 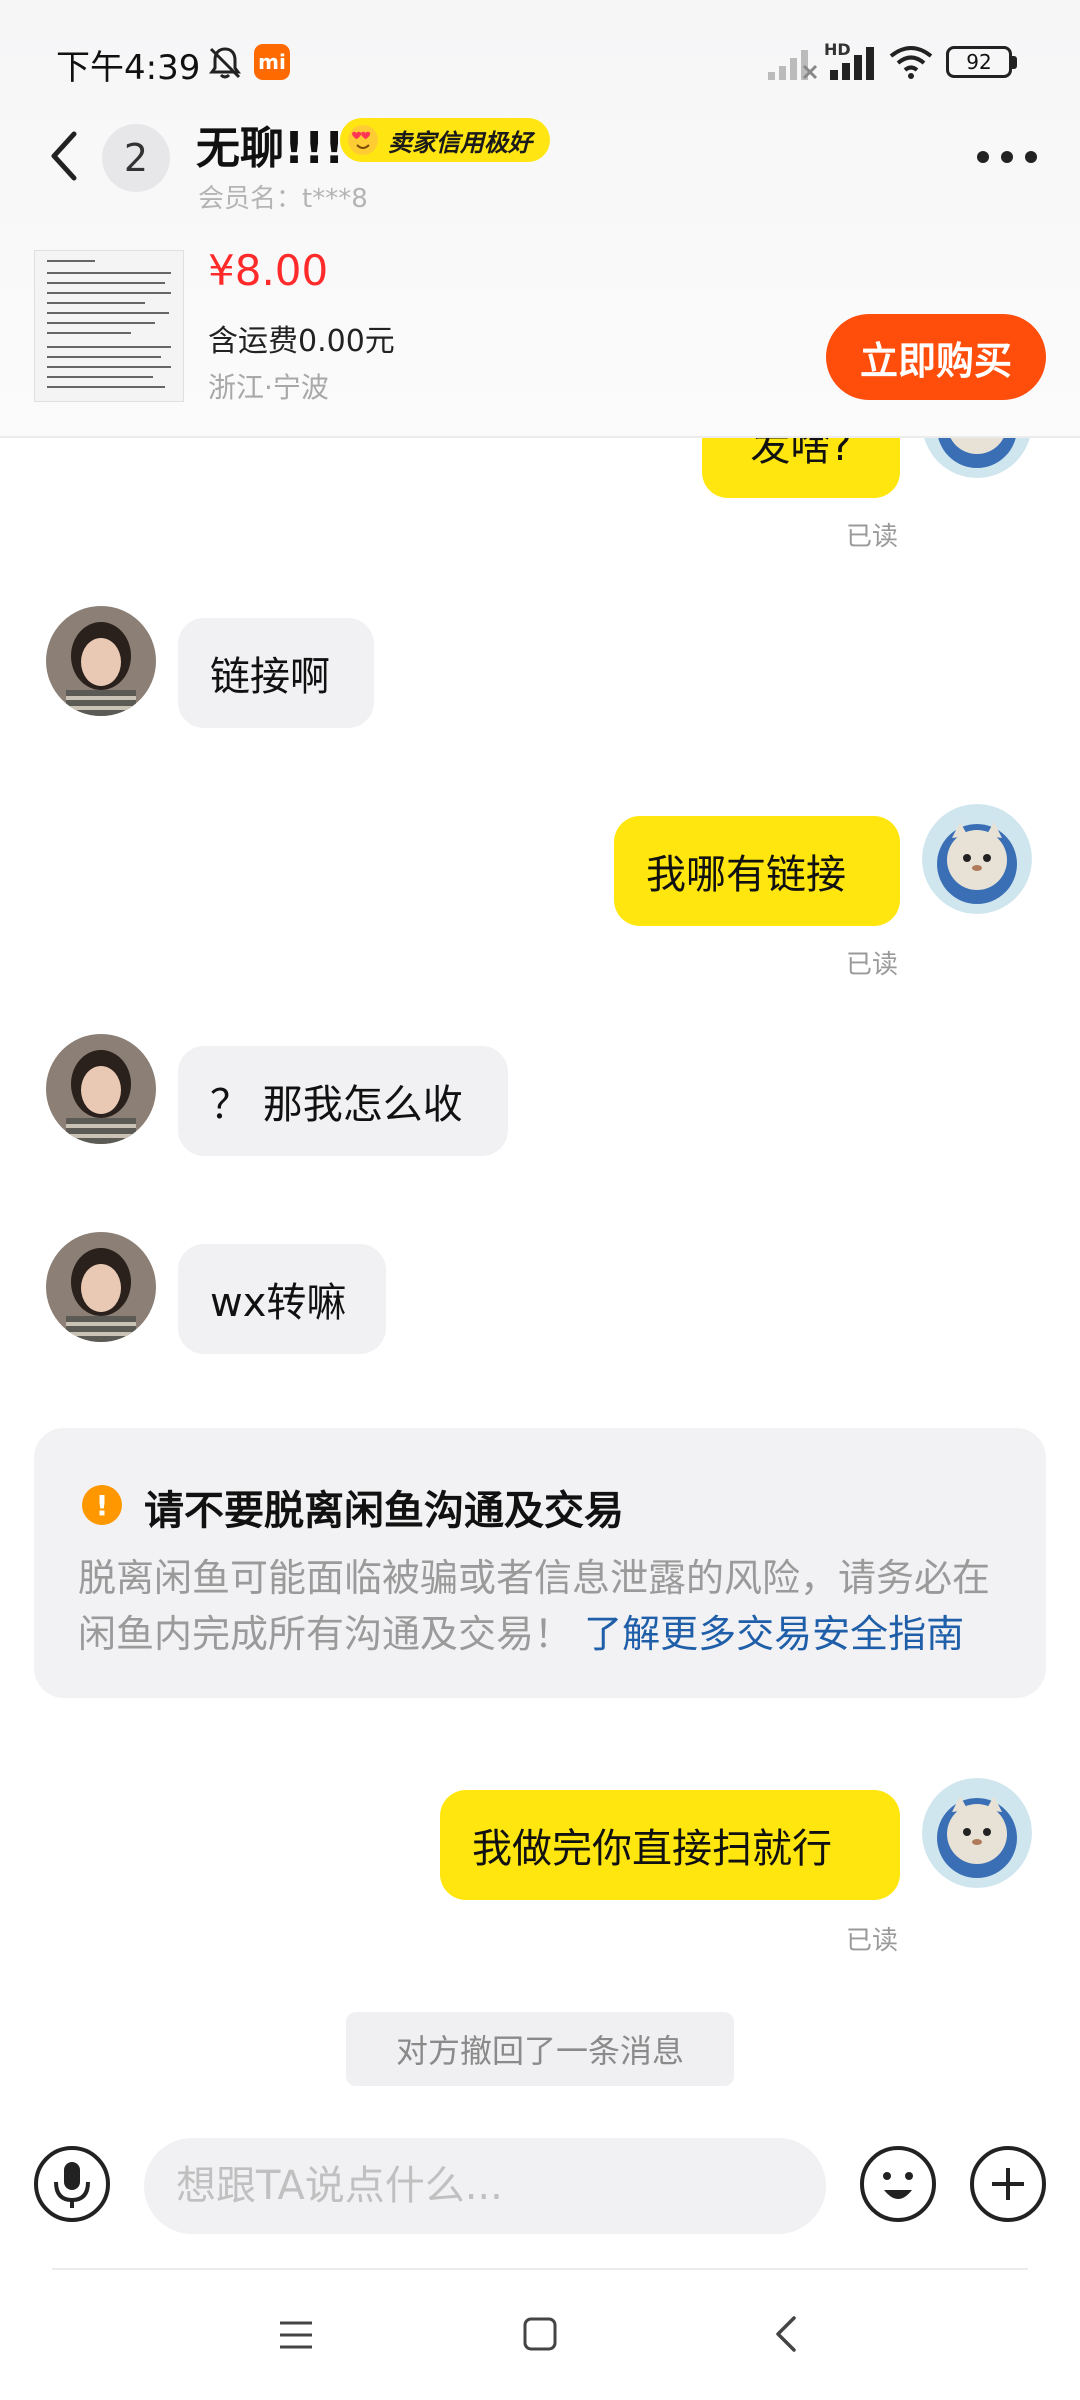 What do you see at coordinates (336, 1105) in the screenshot?
I see `message-text: ？ 那我怎么收` at bounding box center [336, 1105].